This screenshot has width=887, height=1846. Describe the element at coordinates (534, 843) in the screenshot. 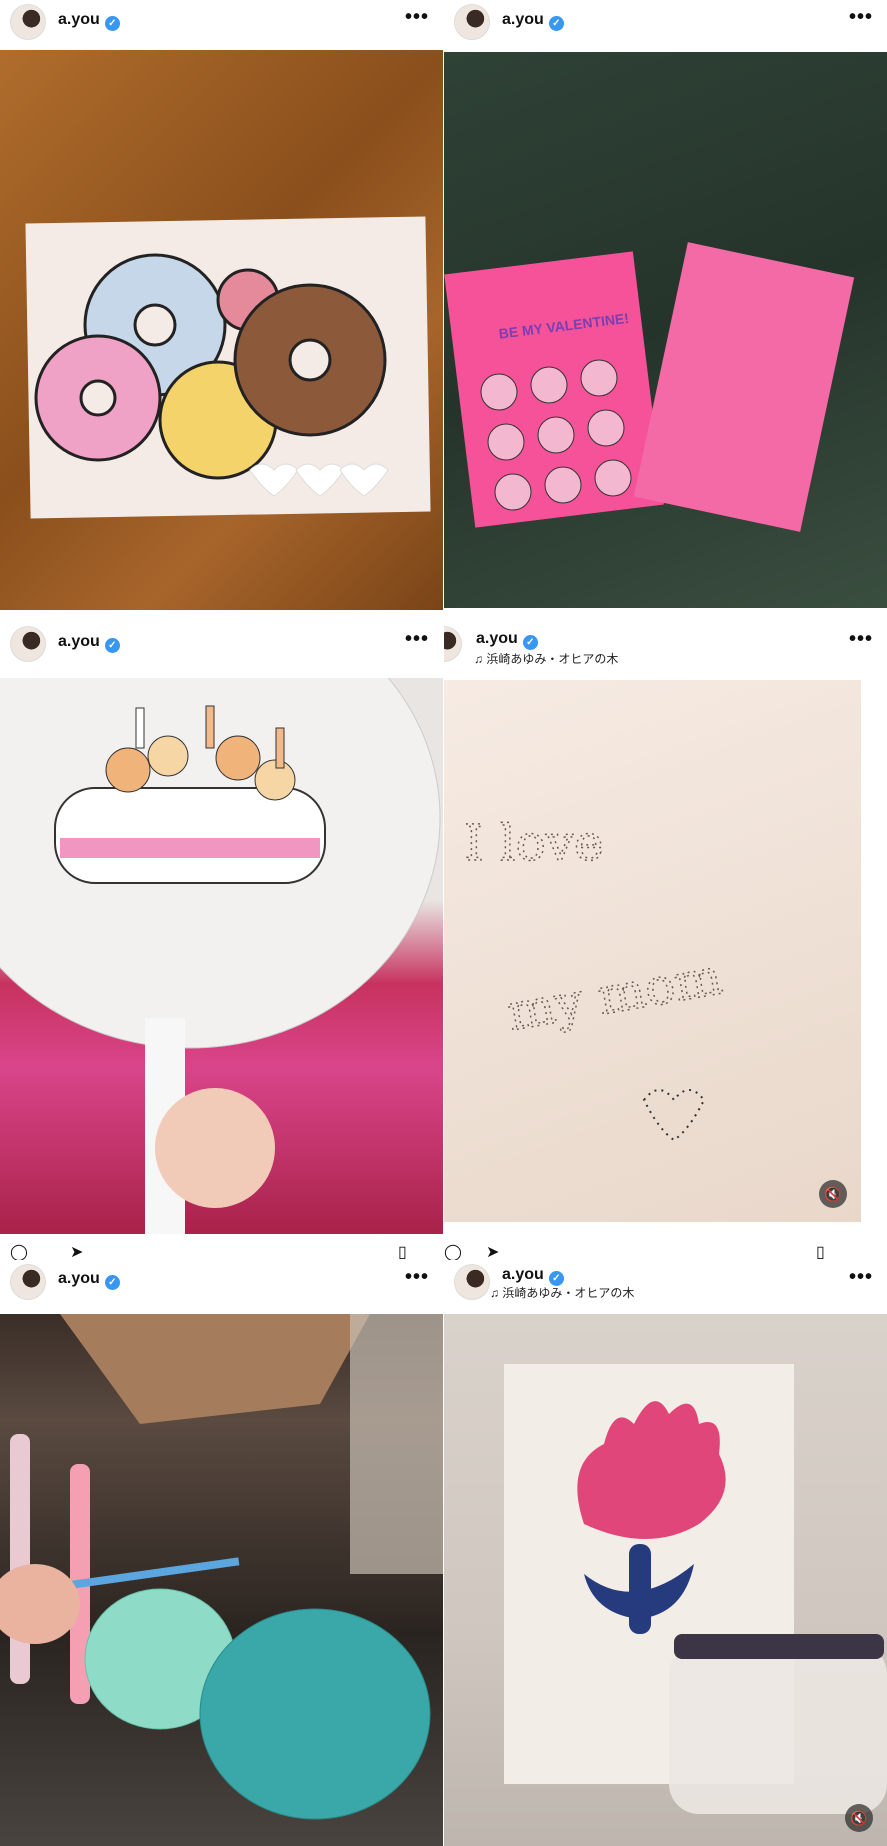

I see `handwriting-line-1: I love` at that location.